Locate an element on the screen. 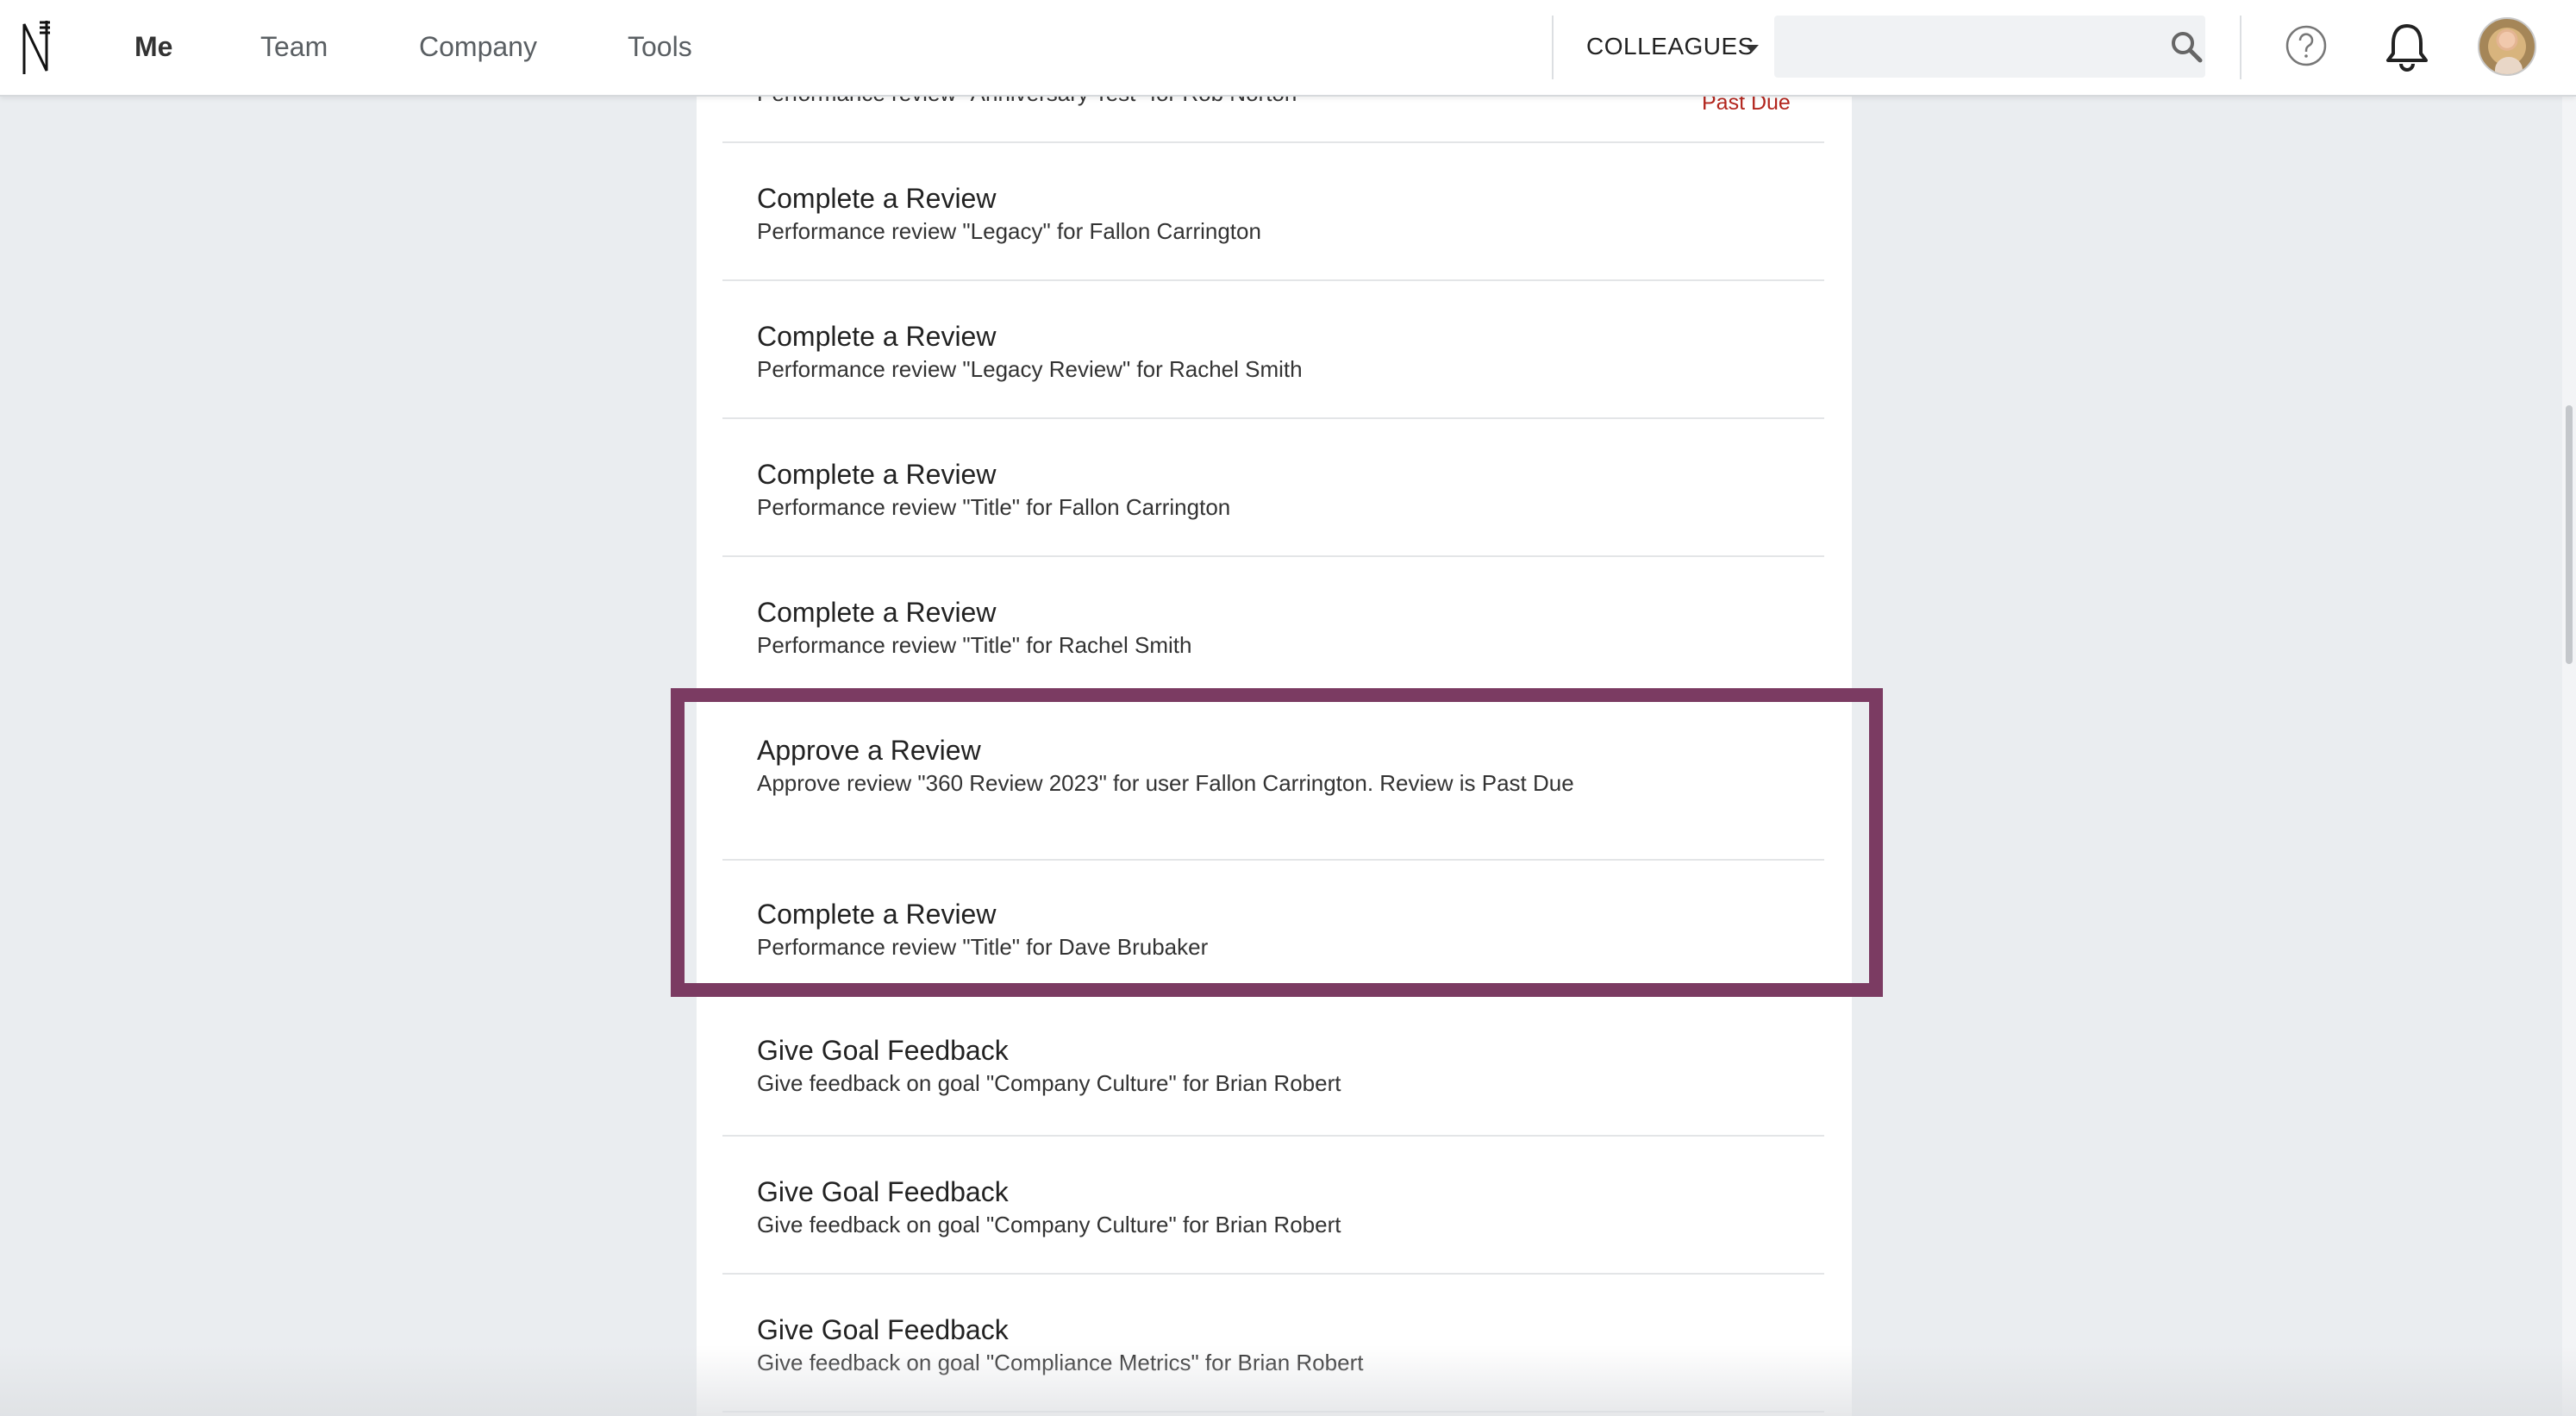  nav-item-team: Team is located at coordinates (294, 46).